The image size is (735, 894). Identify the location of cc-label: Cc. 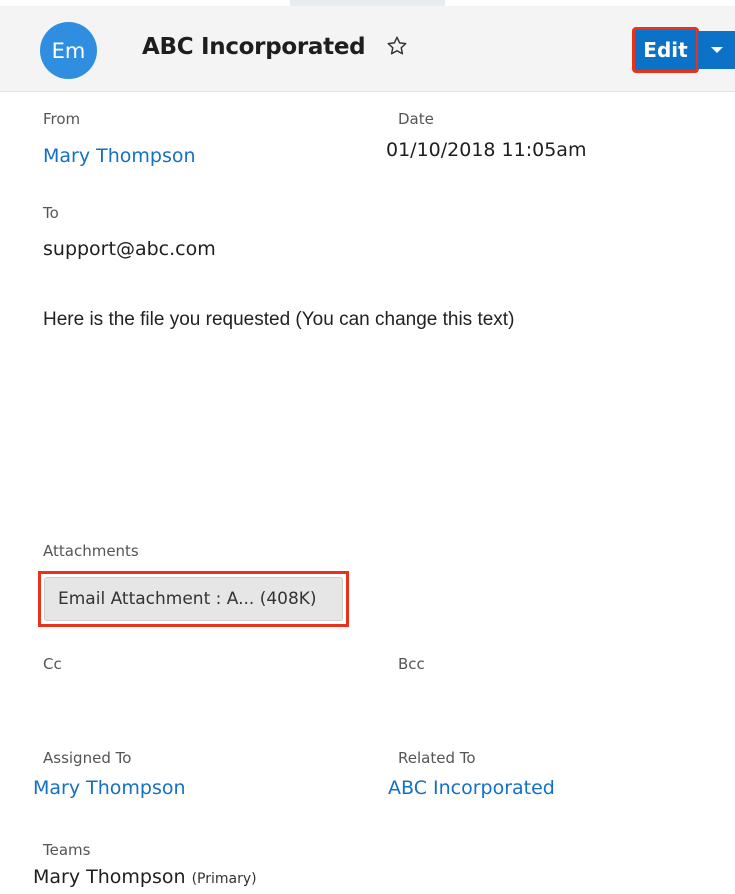
(52, 664).